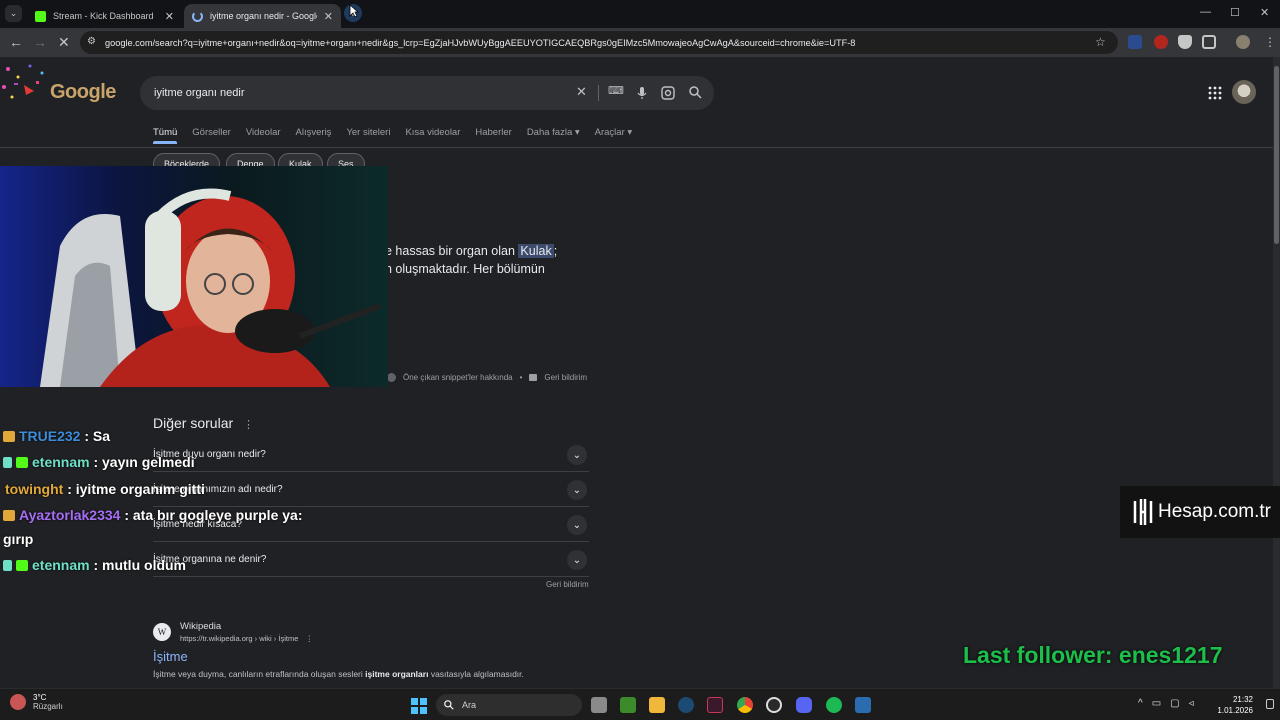 The height and width of the screenshot is (720, 1280). Describe the element at coordinates (1143, 512) in the screenshot. I see `hesap-logo-icon` at that location.